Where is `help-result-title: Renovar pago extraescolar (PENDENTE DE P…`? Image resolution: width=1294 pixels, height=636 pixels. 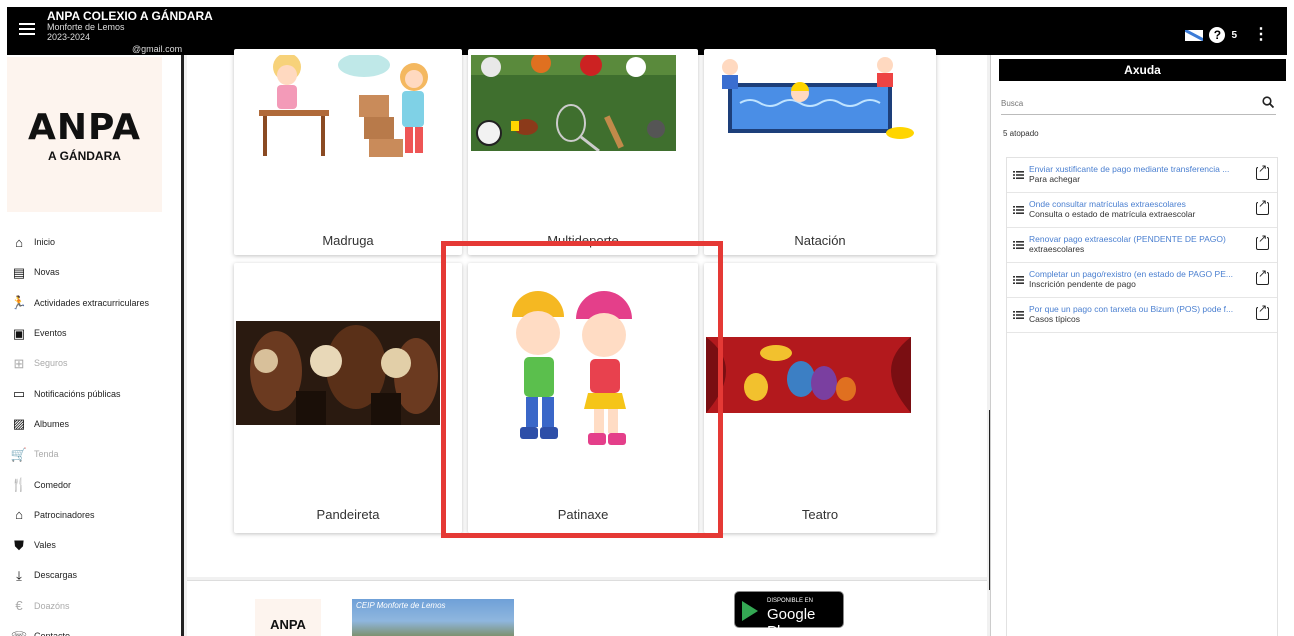 help-result-title: Renovar pago extraescolar (PENDENTE DE P… is located at coordinates (1140, 239).